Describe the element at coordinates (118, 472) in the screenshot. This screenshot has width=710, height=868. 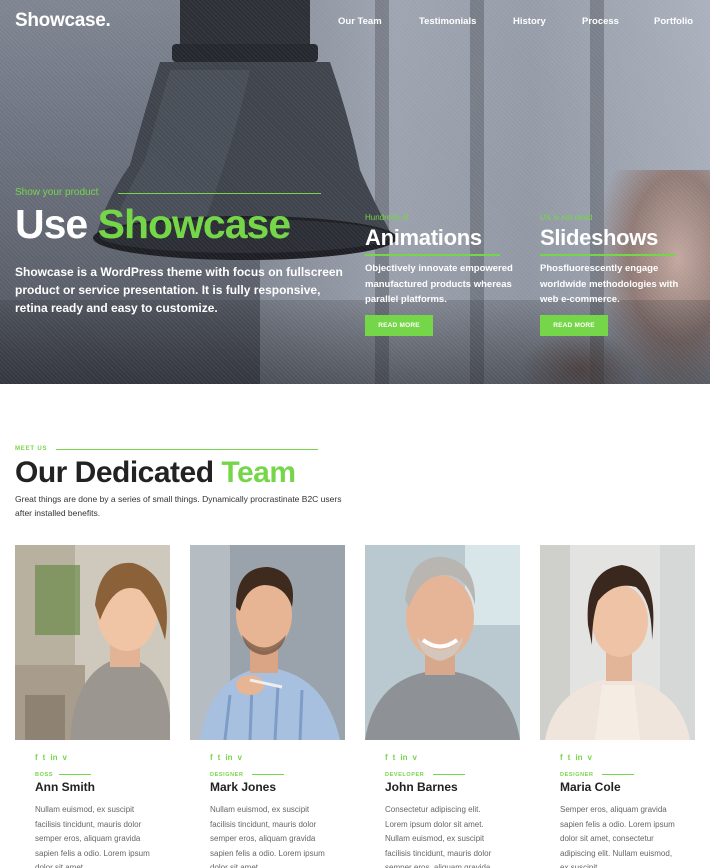
I see `team-heading-prefix: Our Dedicated` at that location.